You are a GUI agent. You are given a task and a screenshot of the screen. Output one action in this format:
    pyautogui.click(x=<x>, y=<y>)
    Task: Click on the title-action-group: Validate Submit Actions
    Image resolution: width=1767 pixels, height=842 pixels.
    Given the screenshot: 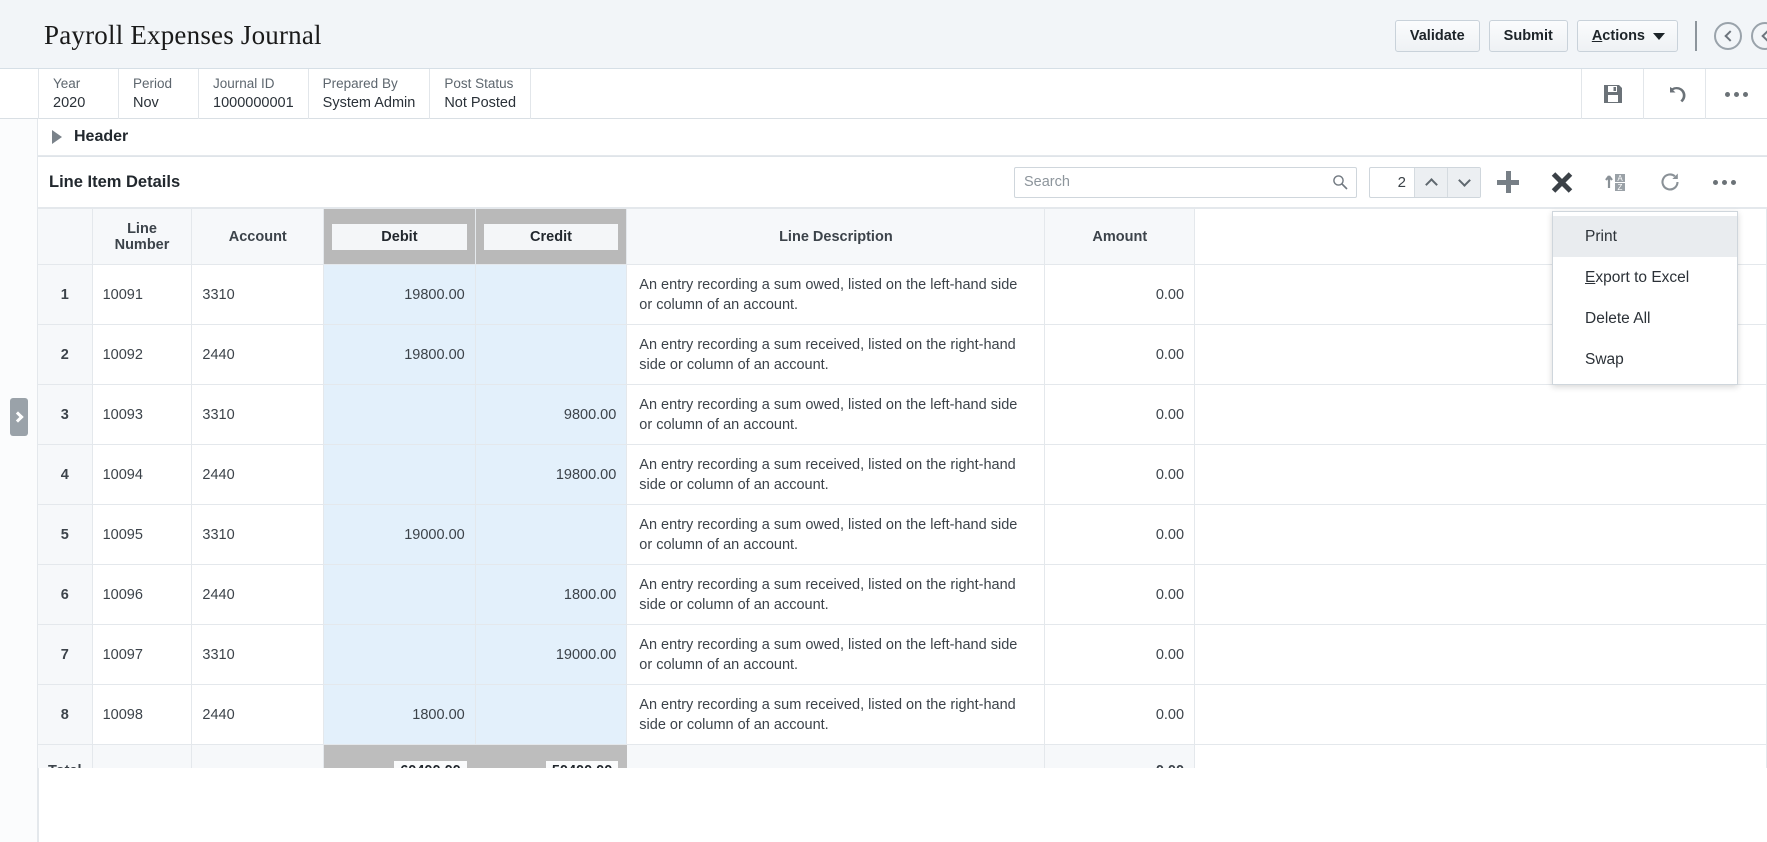 What is the action you would take?
    pyautogui.click(x=1580, y=36)
    